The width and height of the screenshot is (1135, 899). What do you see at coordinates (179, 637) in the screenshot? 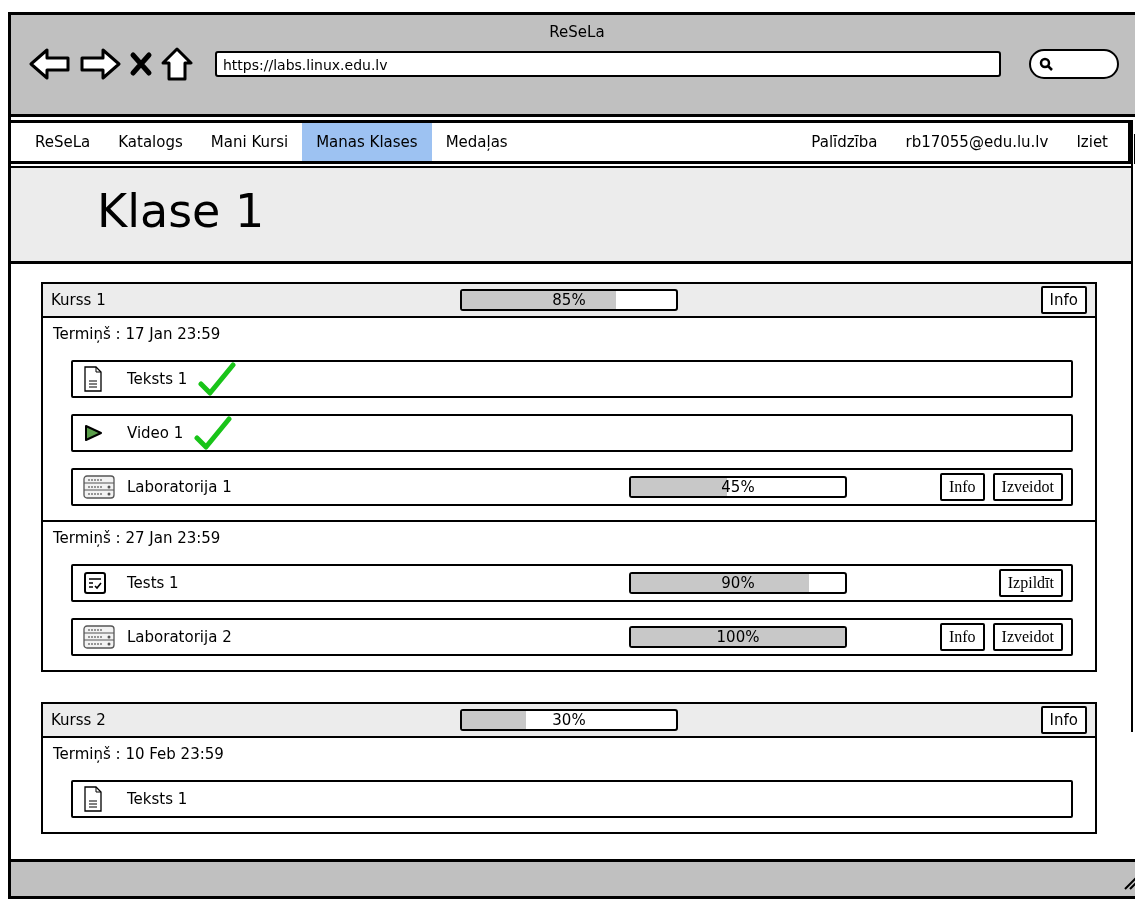
I see `activity-name: Laboratorija 2` at bounding box center [179, 637].